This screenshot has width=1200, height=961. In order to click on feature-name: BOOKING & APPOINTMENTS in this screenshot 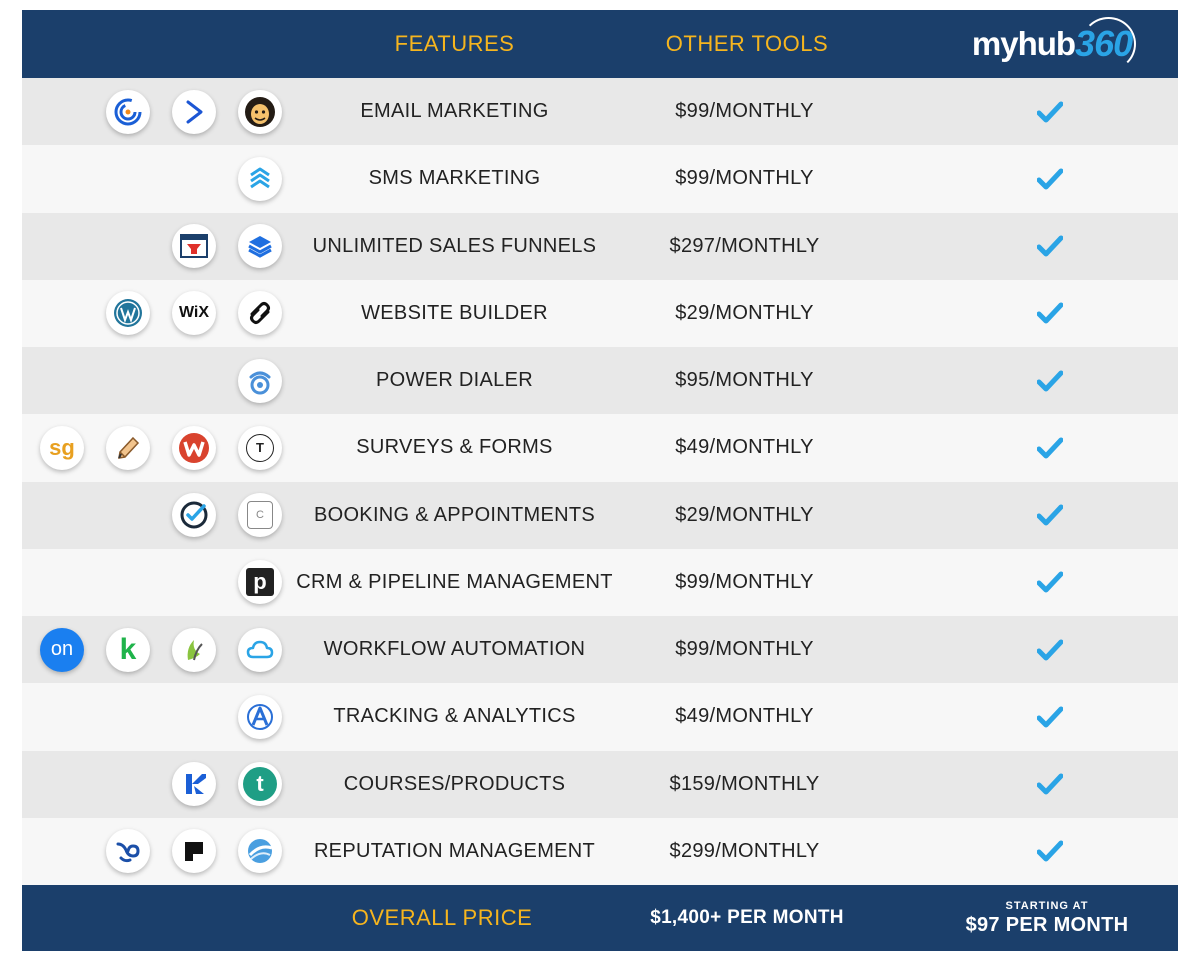, I will do `click(454, 514)`.